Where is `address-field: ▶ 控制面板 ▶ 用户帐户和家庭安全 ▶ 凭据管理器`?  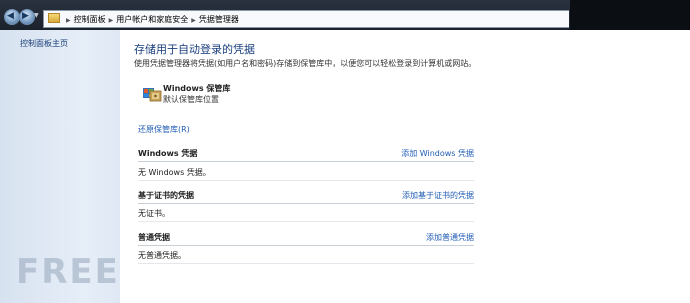
address-field: ▶ 控制面板 ▶ 用户帐户和家庭安全 ▶ 凭据管理器 is located at coordinates (306, 19).